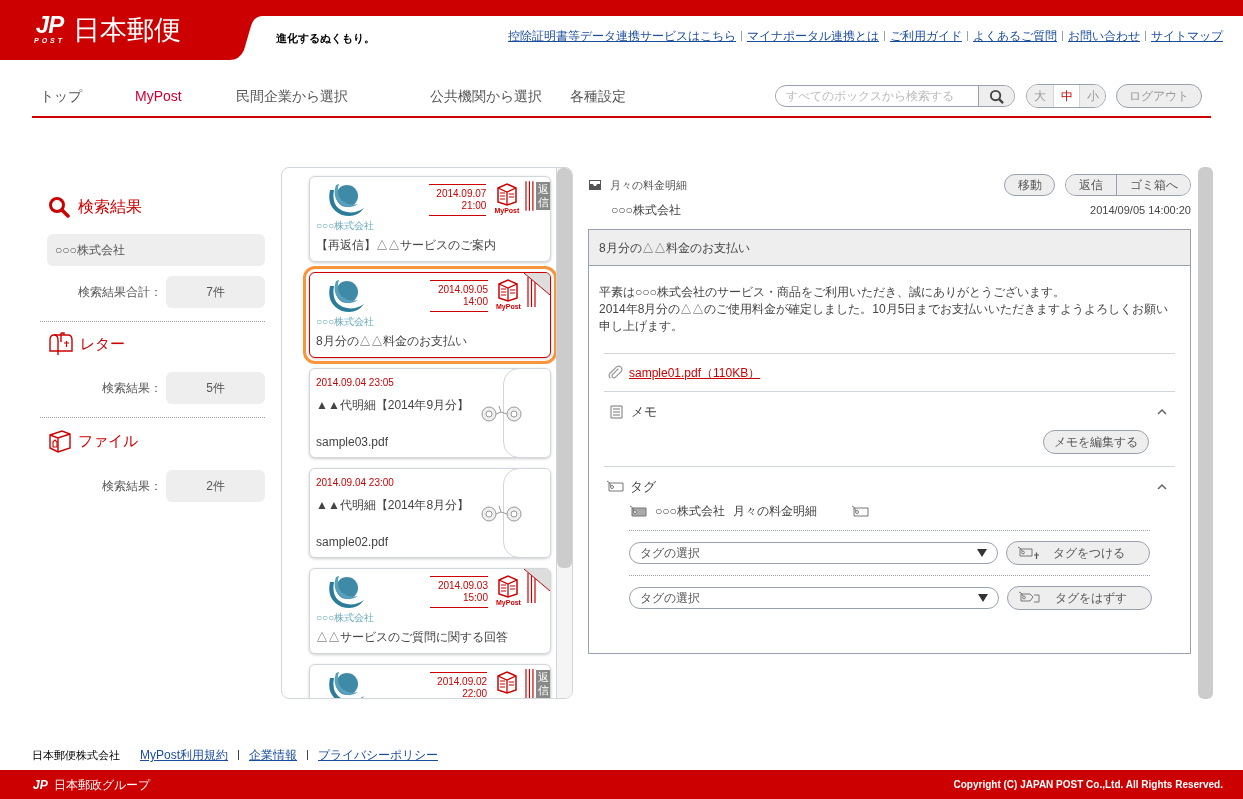  Describe the element at coordinates (406, 245) in the screenshot. I see `message-title: 【再返信】△△サービスのご案内` at that location.